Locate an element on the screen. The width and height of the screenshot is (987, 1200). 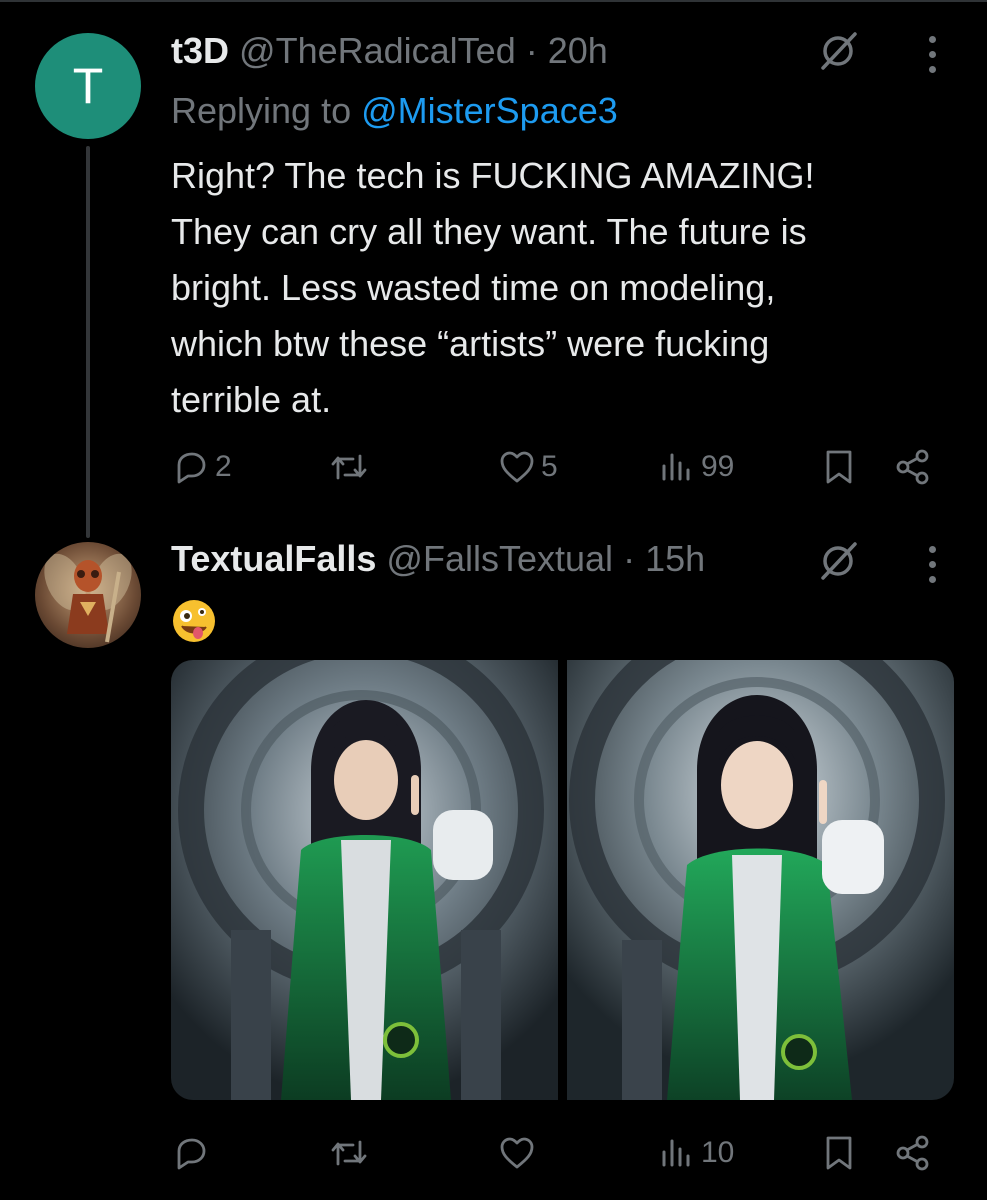
reply-button: 2 is located at coordinates (201, 467).